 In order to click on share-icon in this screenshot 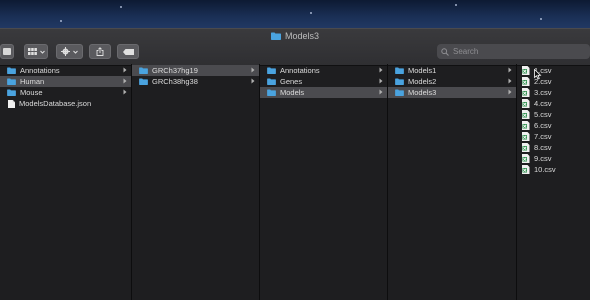, I will do `click(100, 51)`.